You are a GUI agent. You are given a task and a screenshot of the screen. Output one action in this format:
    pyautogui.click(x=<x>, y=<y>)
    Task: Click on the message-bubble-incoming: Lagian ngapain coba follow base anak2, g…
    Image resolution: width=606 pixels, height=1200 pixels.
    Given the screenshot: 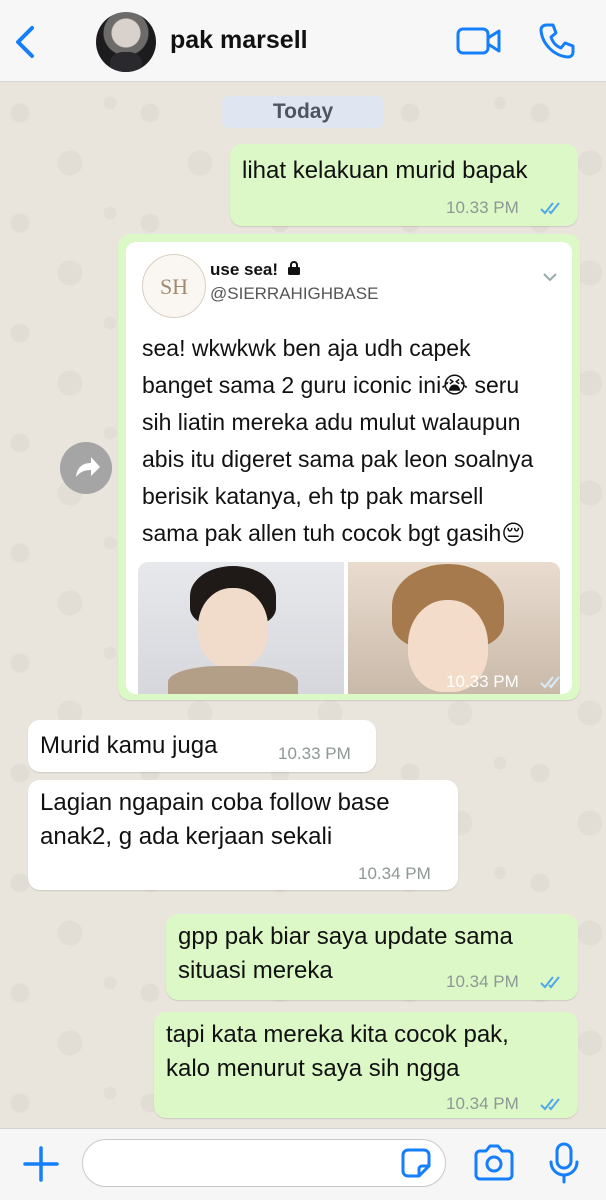 What is the action you would take?
    pyautogui.click(x=243, y=835)
    